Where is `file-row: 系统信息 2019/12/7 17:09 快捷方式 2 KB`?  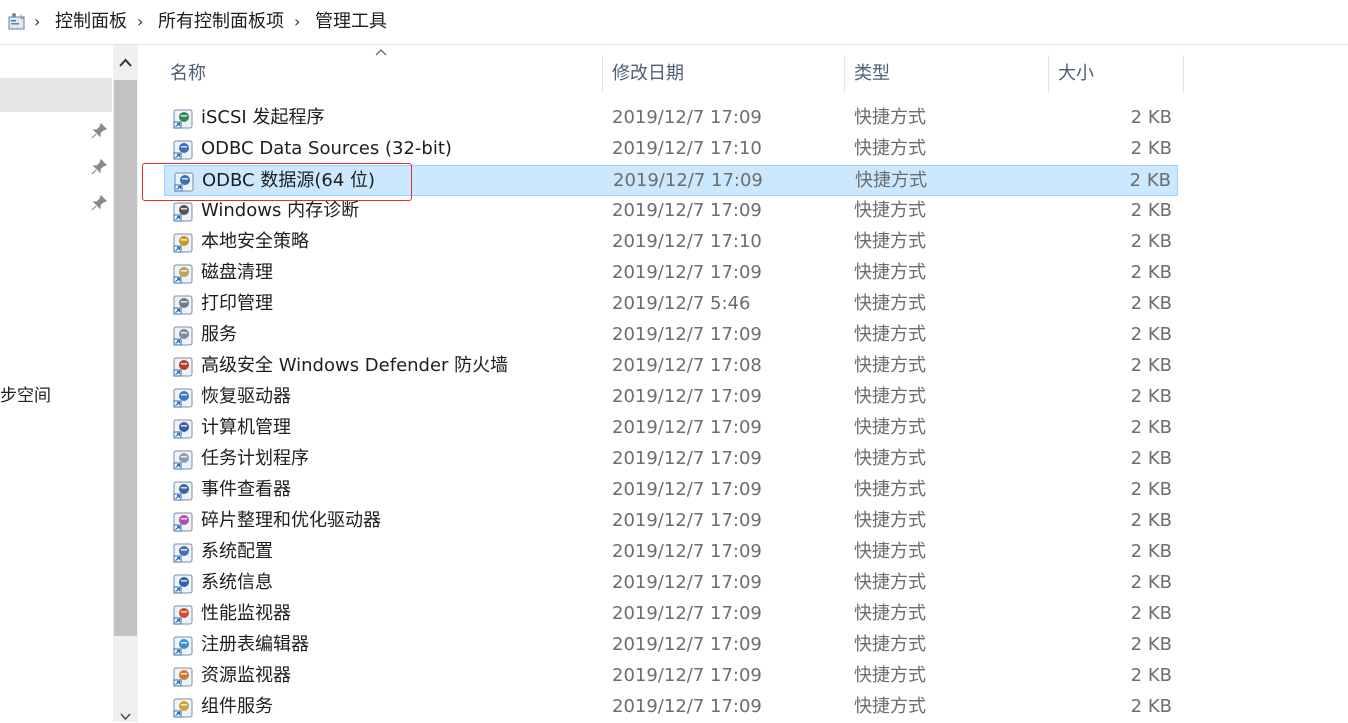
file-row: 系统信息 2019/12/7 17:09 快捷方式 2 KB is located at coordinates (671, 583).